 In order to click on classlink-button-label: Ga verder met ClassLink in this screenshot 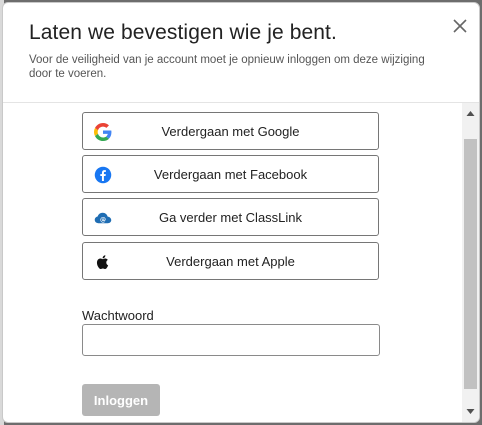, I will do `click(230, 217)`.